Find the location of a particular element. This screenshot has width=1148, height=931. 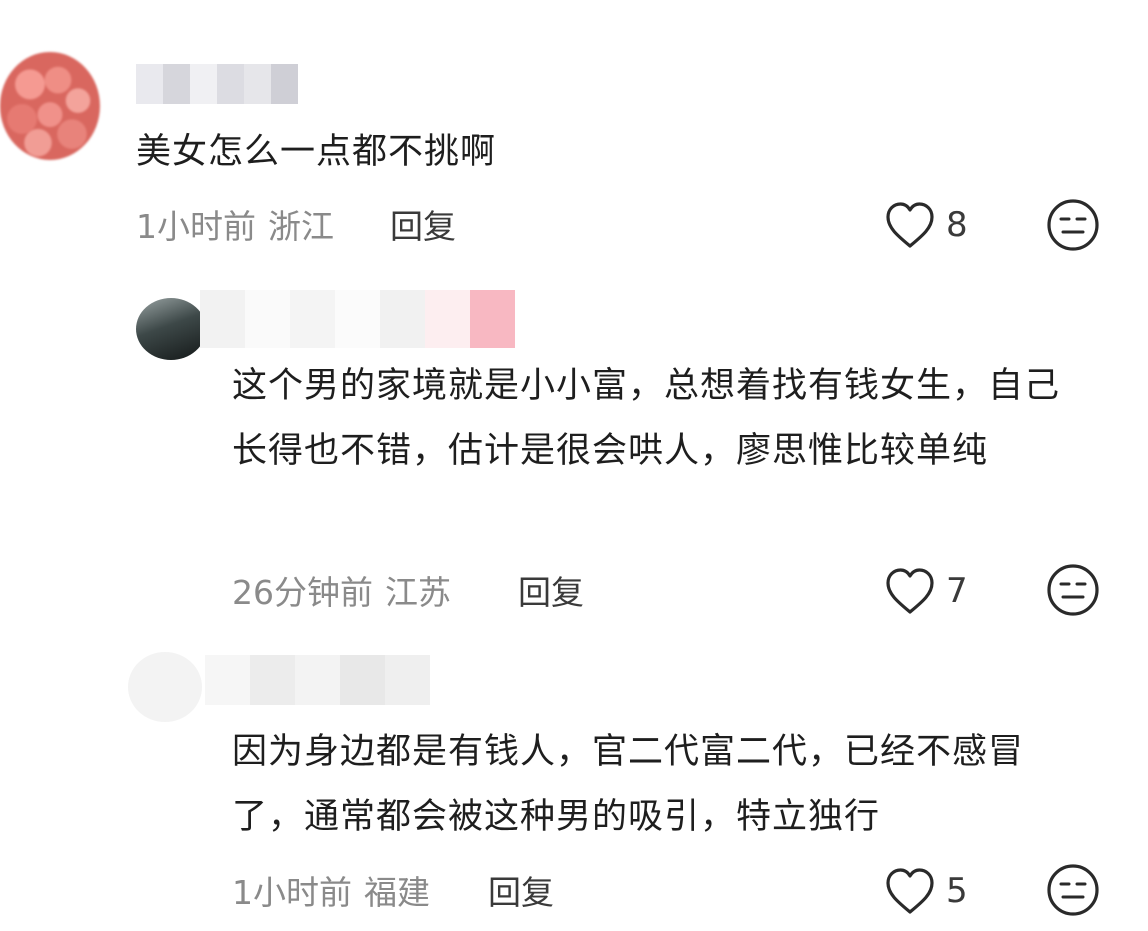

comment-location: 福建 is located at coordinates (397, 892).